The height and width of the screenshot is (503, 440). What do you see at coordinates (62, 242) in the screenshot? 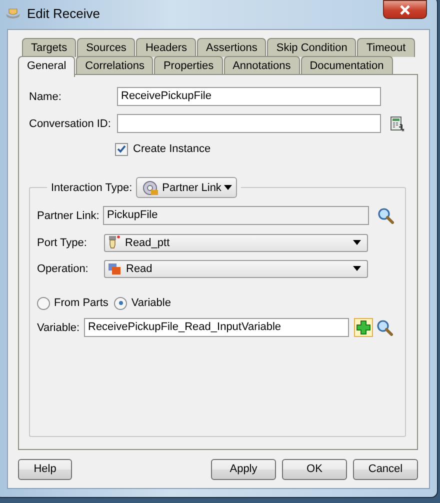
I see `field-label: Port Type:` at bounding box center [62, 242].